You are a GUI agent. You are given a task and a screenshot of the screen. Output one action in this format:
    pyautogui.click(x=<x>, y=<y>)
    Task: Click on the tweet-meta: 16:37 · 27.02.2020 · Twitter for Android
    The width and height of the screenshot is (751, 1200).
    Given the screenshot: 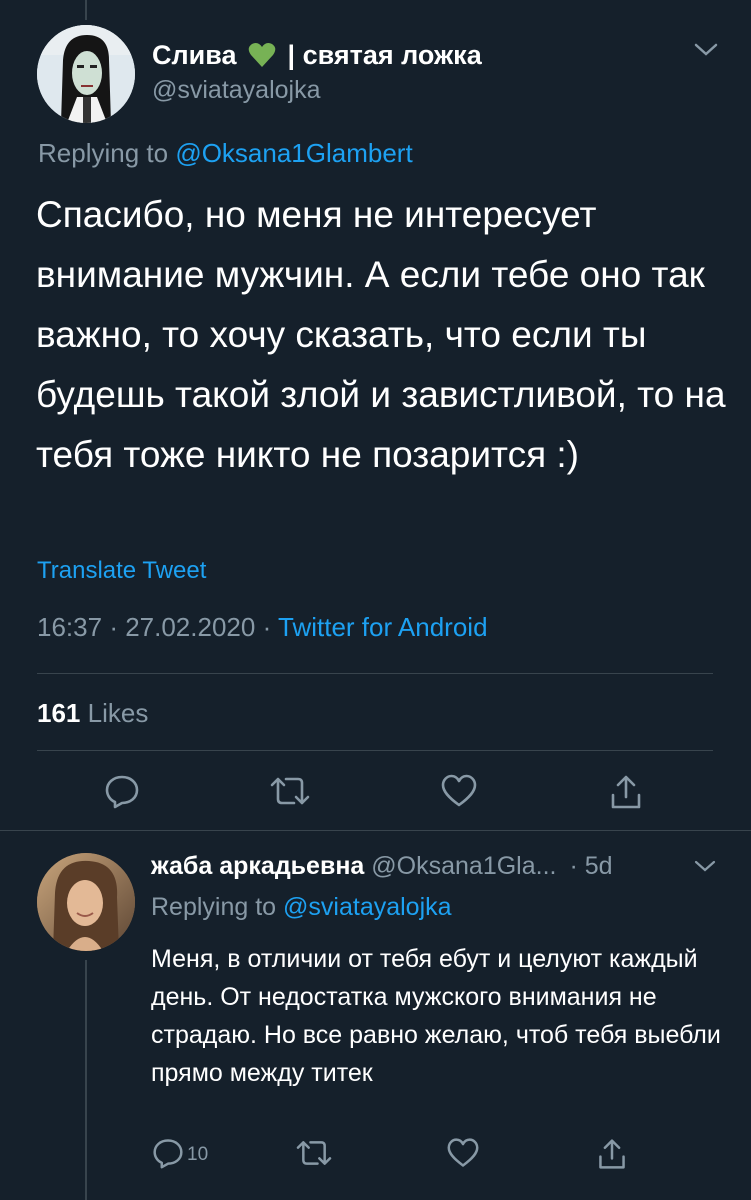 What is the action you would take?
    pyautogui.click(x=262, y=627)
    